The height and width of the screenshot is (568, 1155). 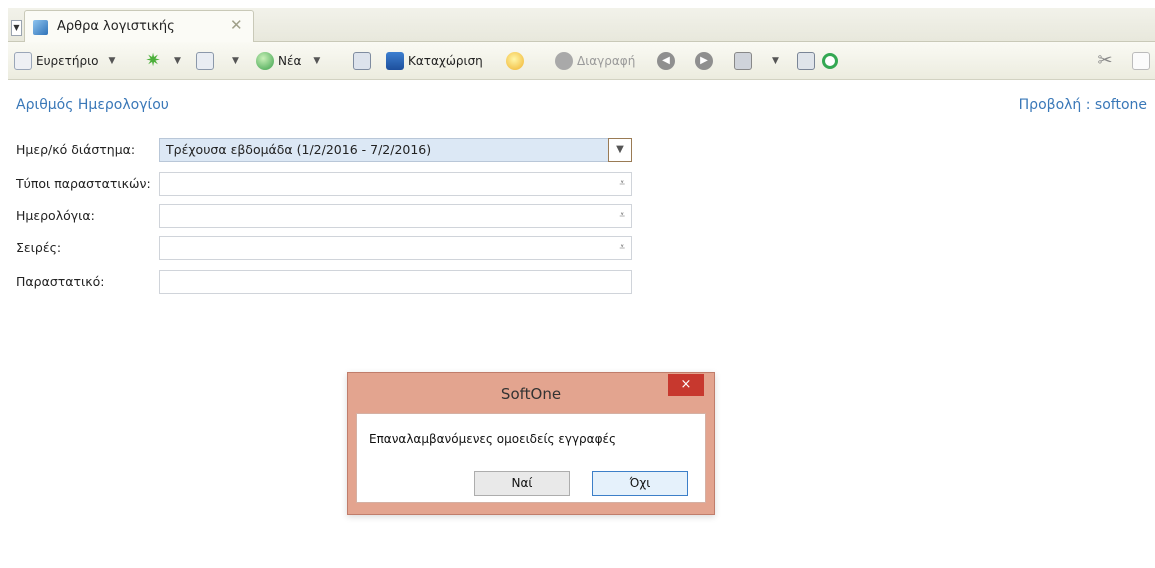 What do you see at coordinates (395, 282) in the screenshot?
I see `document-field` at bounding box center [395, 282].